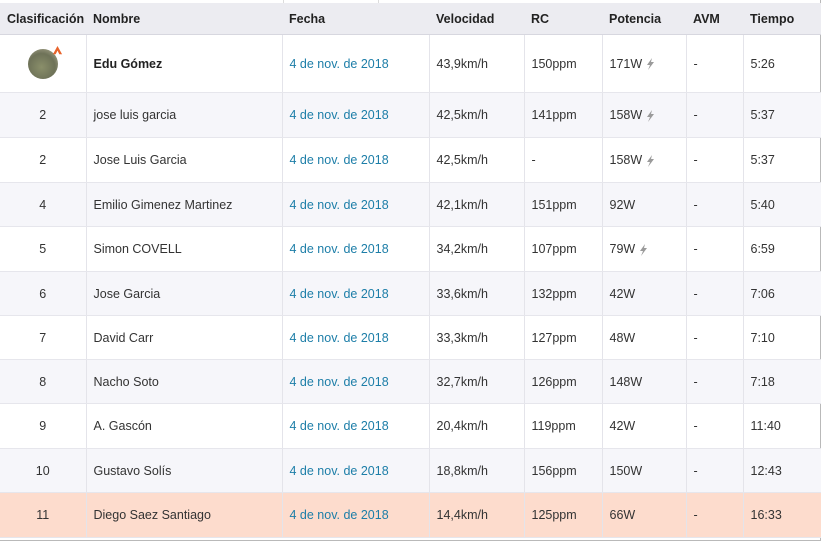 The image size is (823, 543). What do you see at coordinates (183, 381) in the screenshot?
I see `athlete-name: Nacho Soto` at bounding box center [183, 381].